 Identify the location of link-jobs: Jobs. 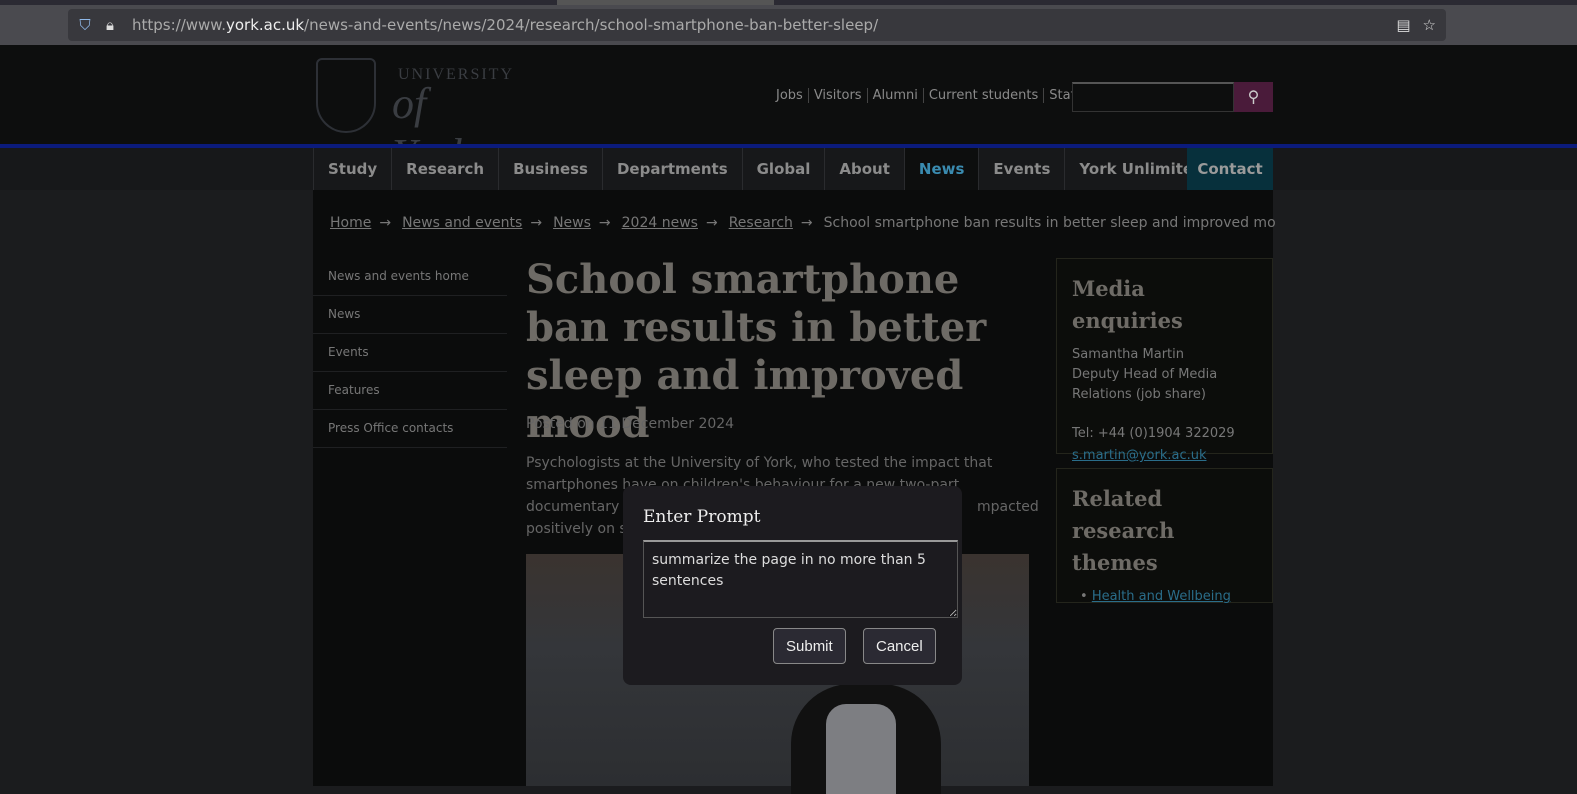
(792, 95).